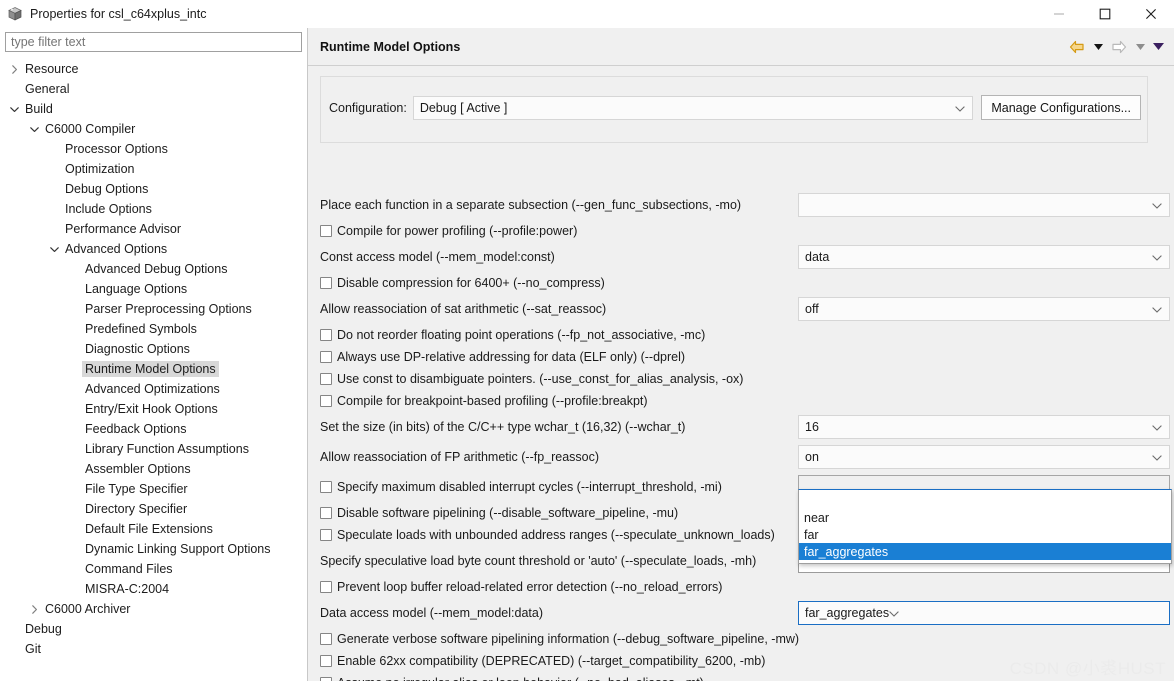  What do you see at coordinates (326, 661) in the screenshot?
I see `checkbox-enable-62xx-compatibility-deprecated-target-co` at bounding box center [326, 661].